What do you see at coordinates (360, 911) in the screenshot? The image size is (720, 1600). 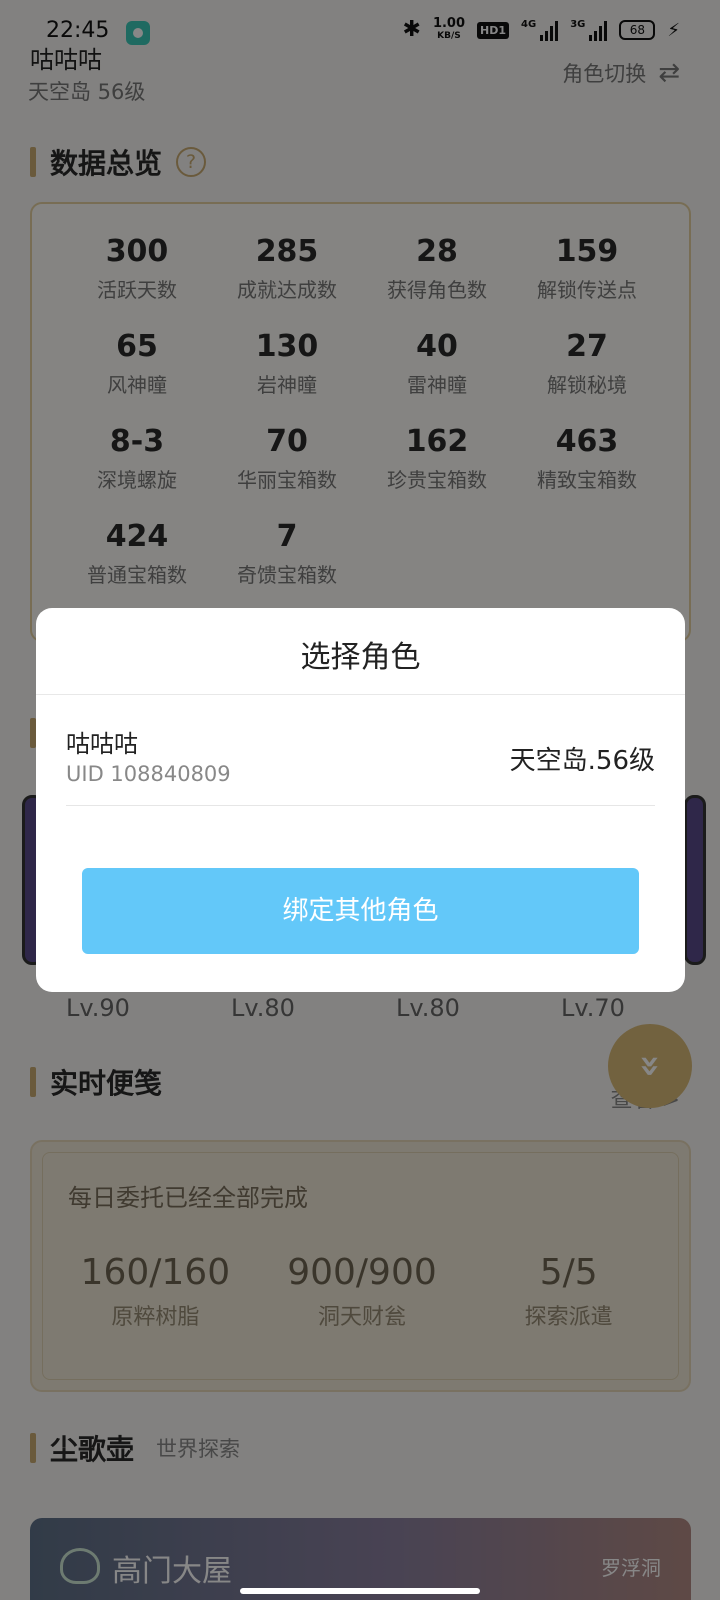 I see `bind-other-role-button: 绑定其他角色` at bounding box center [360, 911].